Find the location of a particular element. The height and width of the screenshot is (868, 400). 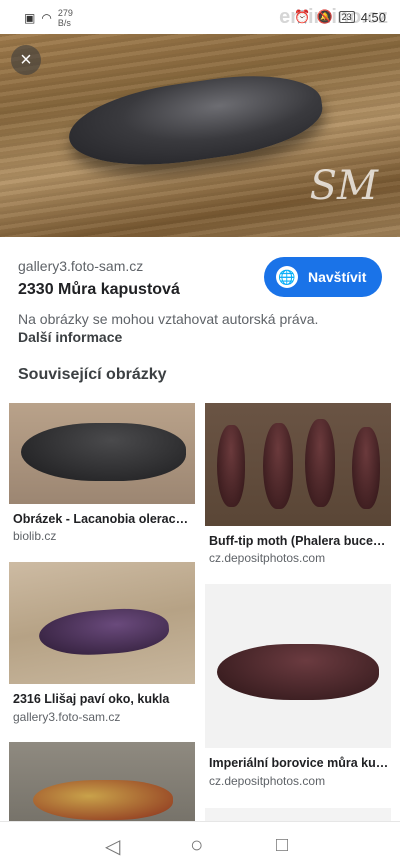

source-domain: gallery3.foto-sam.cz is located at coordinates (81, 266).